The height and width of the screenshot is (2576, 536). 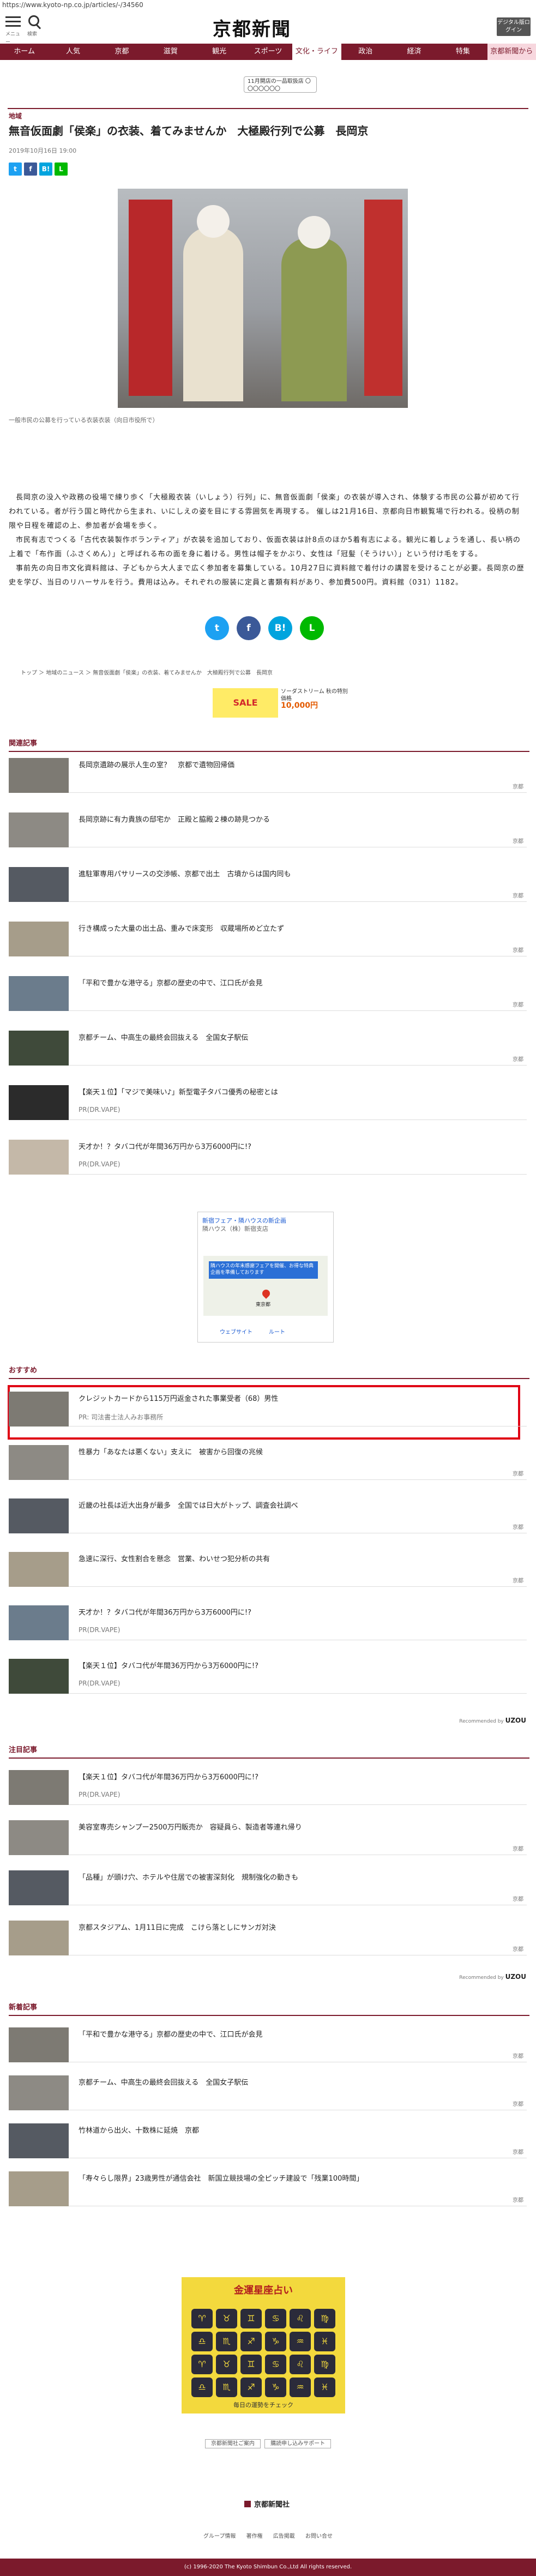 What do you see at coordinates (244, 1220) in the screenshot?
I see `map-ad-title: 新宿フェア・隣ハウスの新企画` at bounding box center [244, 1220].